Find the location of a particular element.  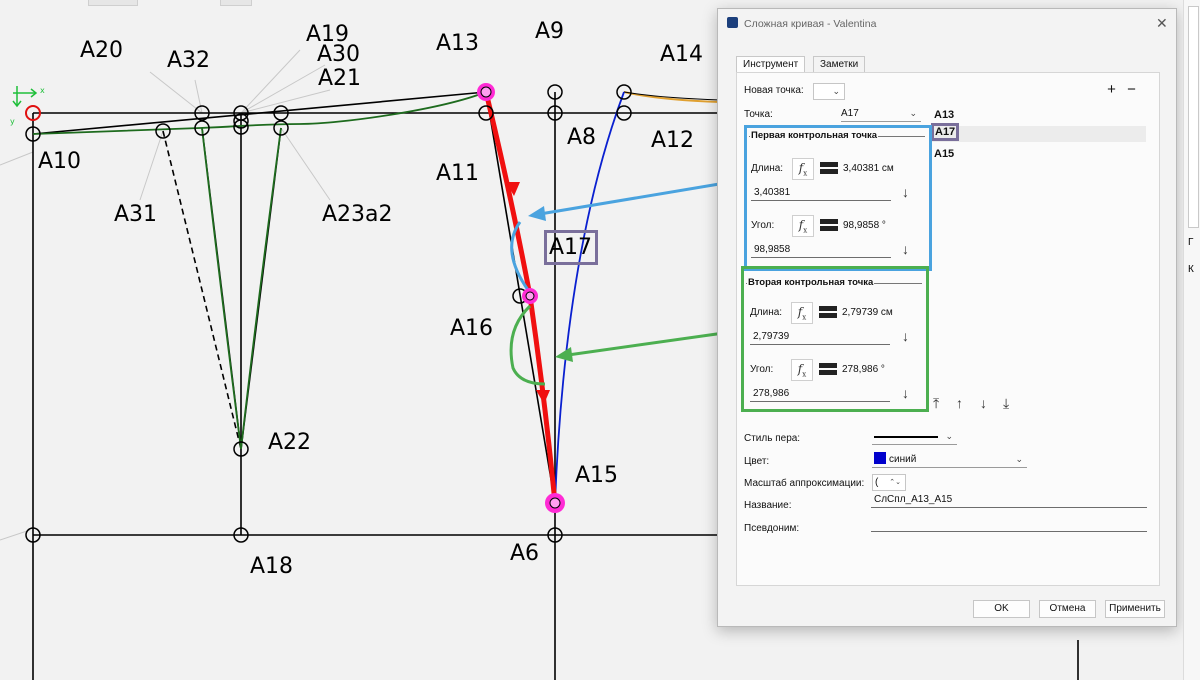

group-title: Вторая контрольная точка is located at coordinates (811, 282).